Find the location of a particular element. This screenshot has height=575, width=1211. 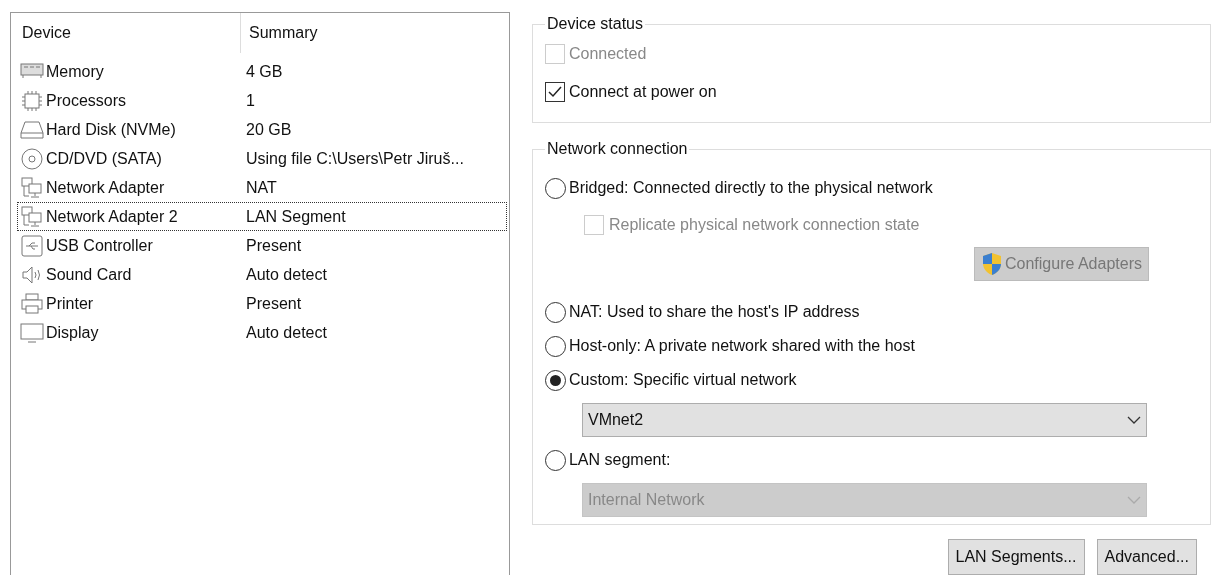

device-row: Network Adapter NAT is located at coordinates (262, 187).